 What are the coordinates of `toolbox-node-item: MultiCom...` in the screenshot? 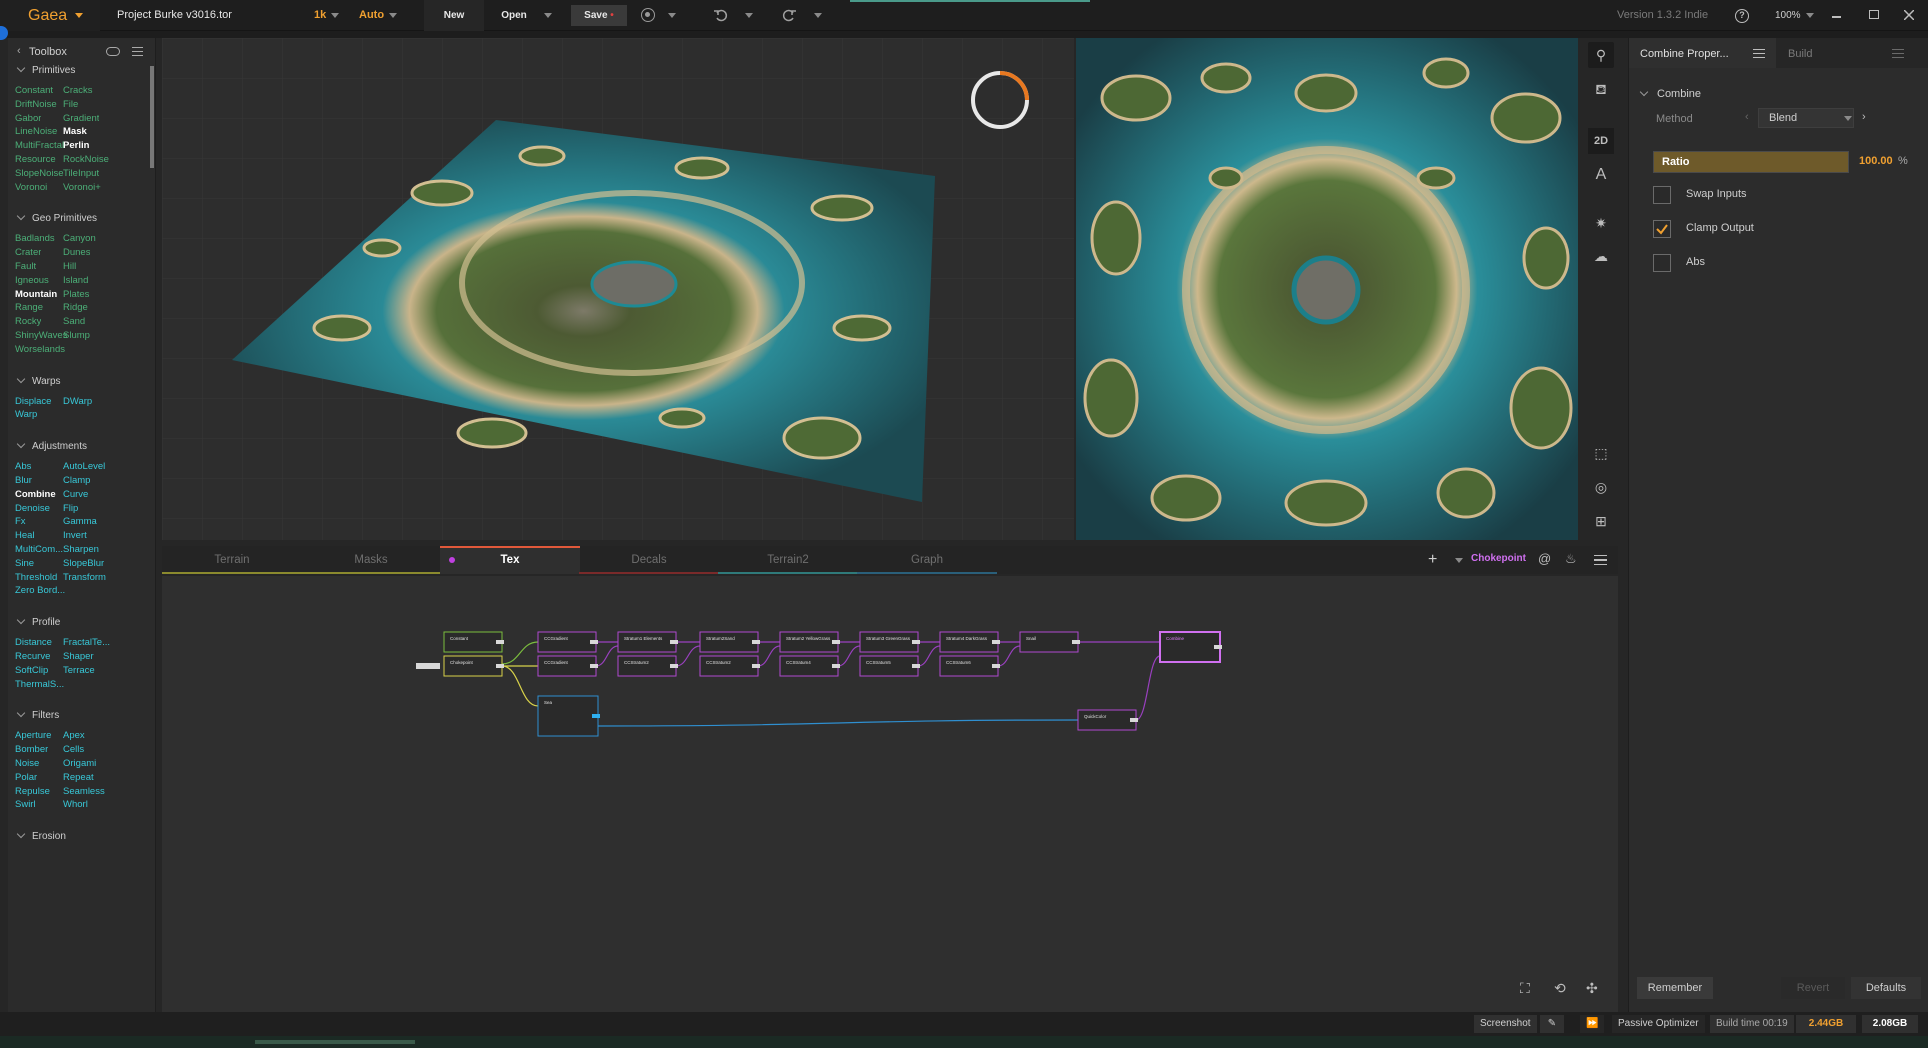 It's located at (39, 549).